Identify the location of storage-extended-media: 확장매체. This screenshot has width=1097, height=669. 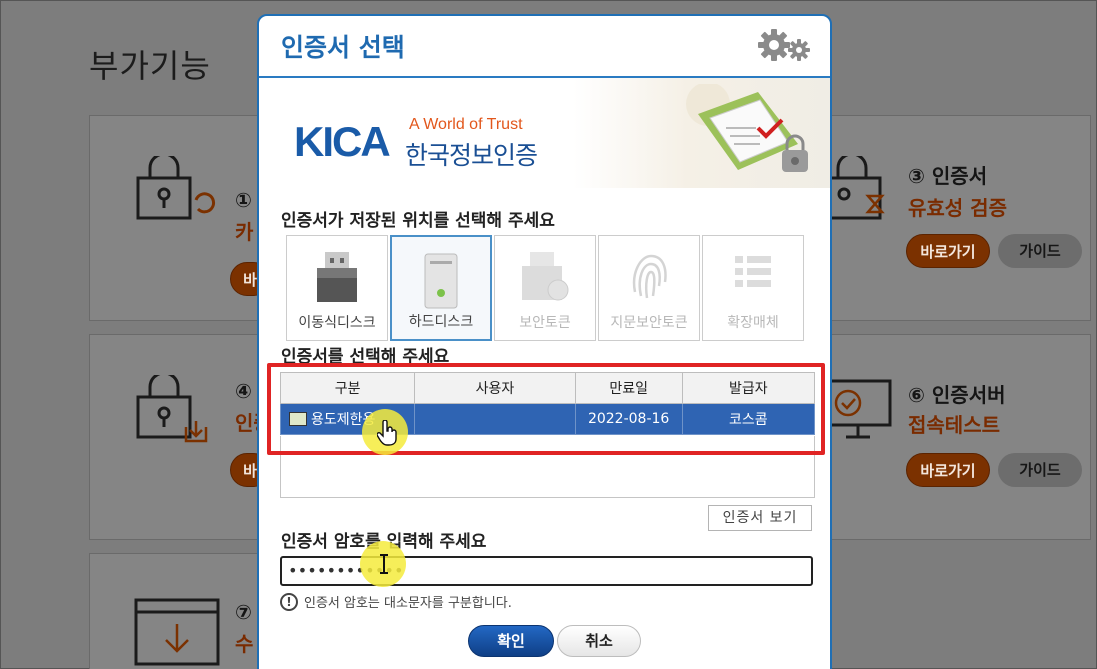
(753, 288).